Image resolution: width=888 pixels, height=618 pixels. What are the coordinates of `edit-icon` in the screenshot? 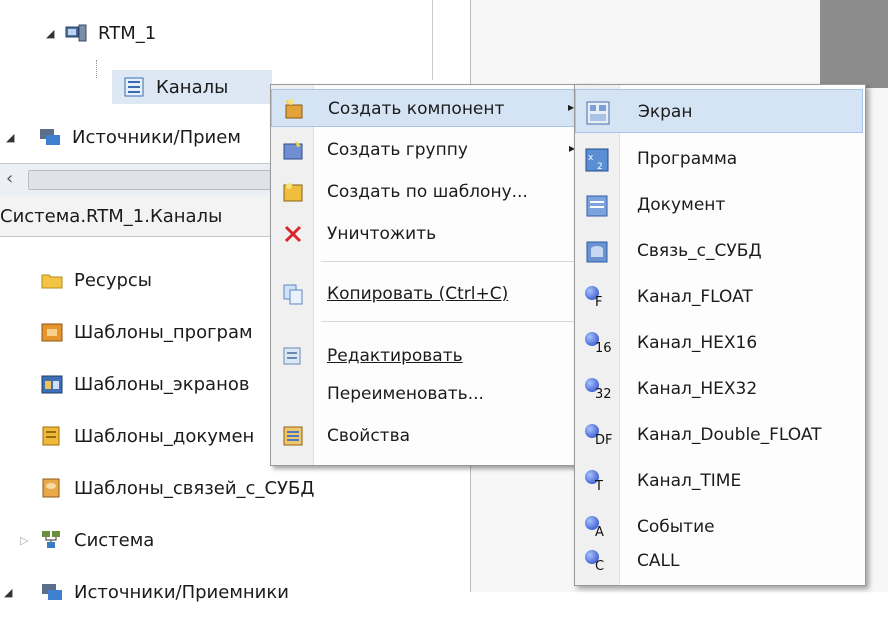 It's located at (292, 356).